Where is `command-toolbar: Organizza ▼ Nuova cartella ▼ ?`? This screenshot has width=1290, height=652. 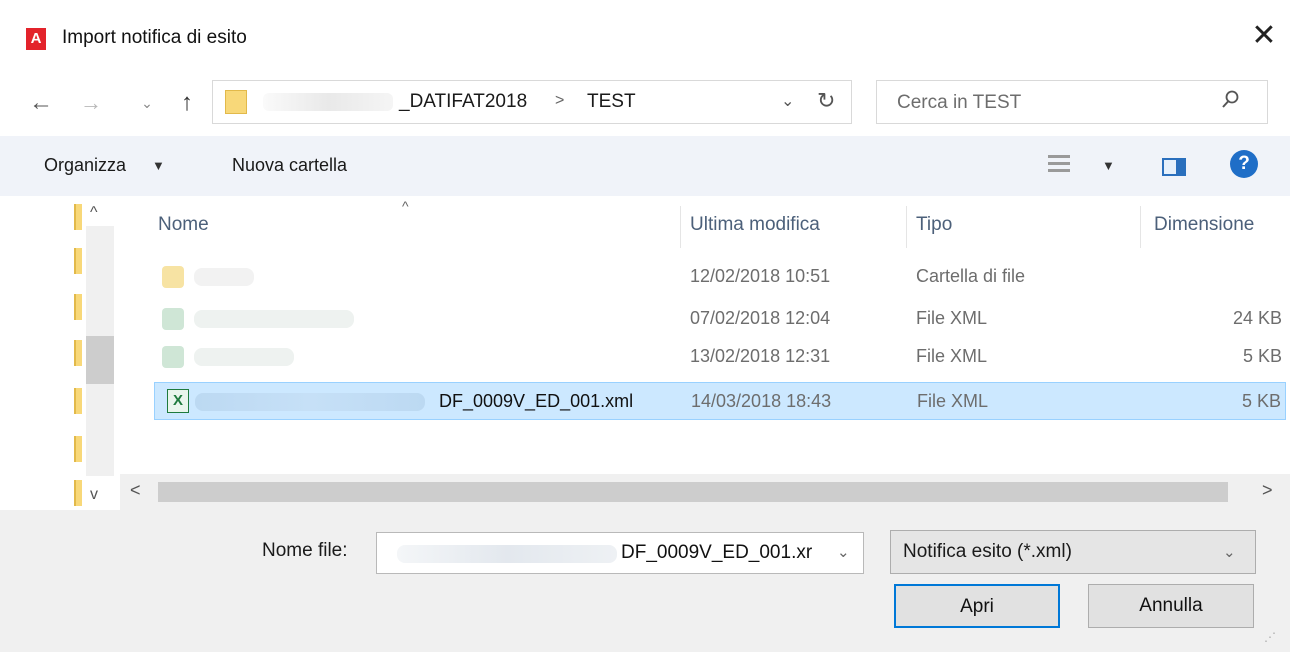 command-toolbar: Organizza ▼ Nuova cartella ▼ ? is located at coordinates (645, 166).